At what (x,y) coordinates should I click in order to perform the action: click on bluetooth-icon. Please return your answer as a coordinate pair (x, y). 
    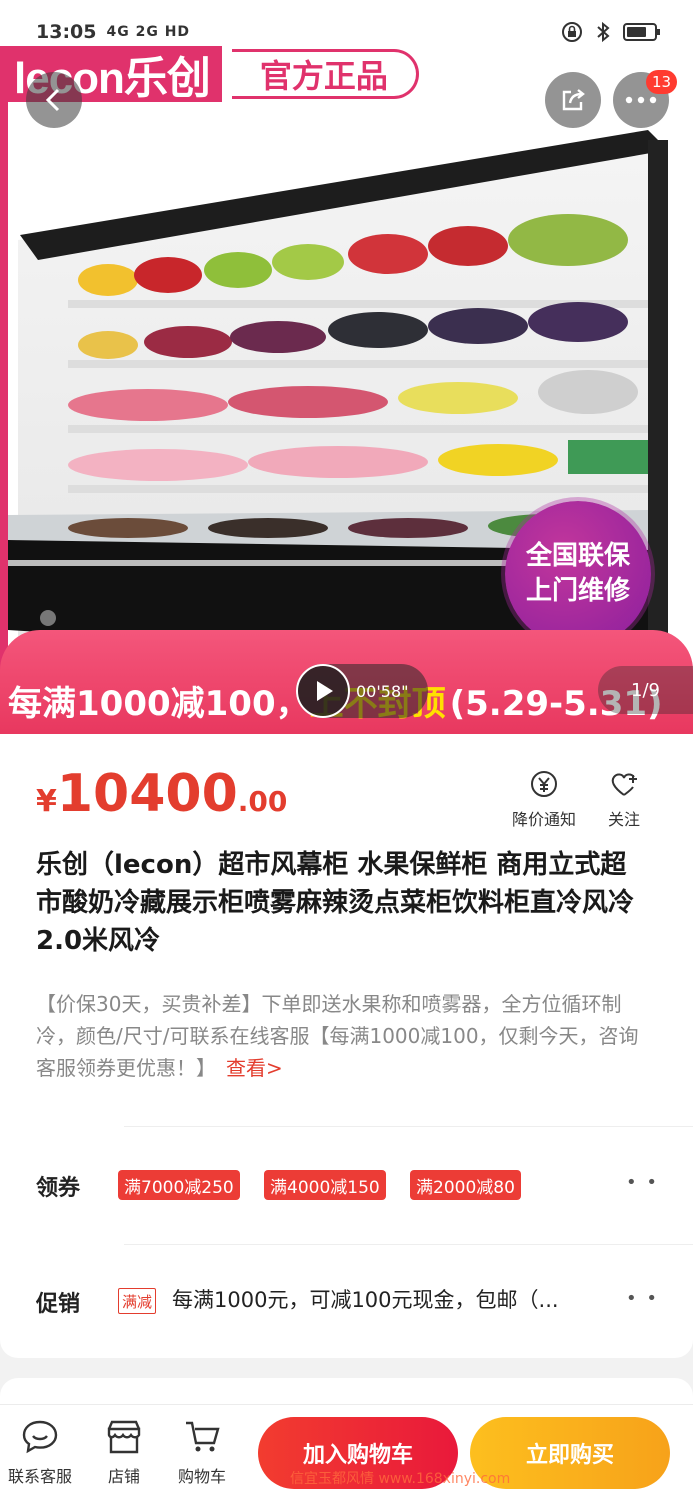
    Looking at the image, I should click on (603, 32).